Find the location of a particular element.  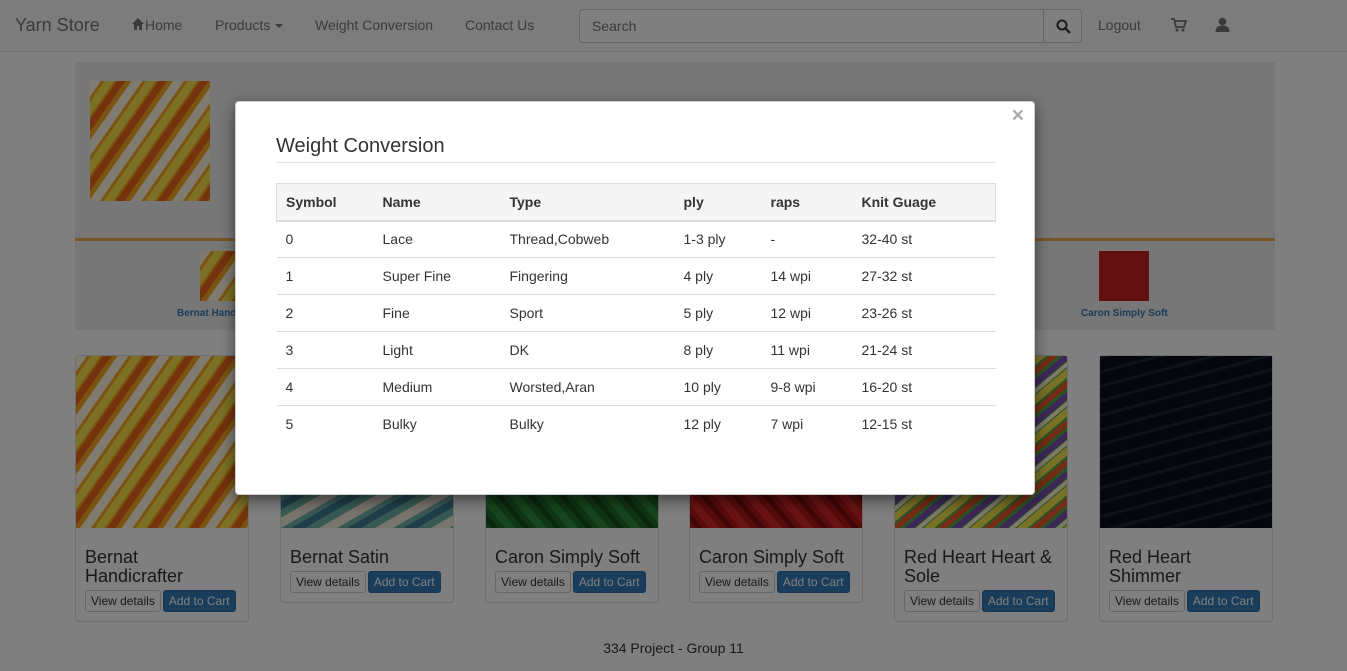

table-cell: 9-8 wpi is located at coordinates (807, 387).